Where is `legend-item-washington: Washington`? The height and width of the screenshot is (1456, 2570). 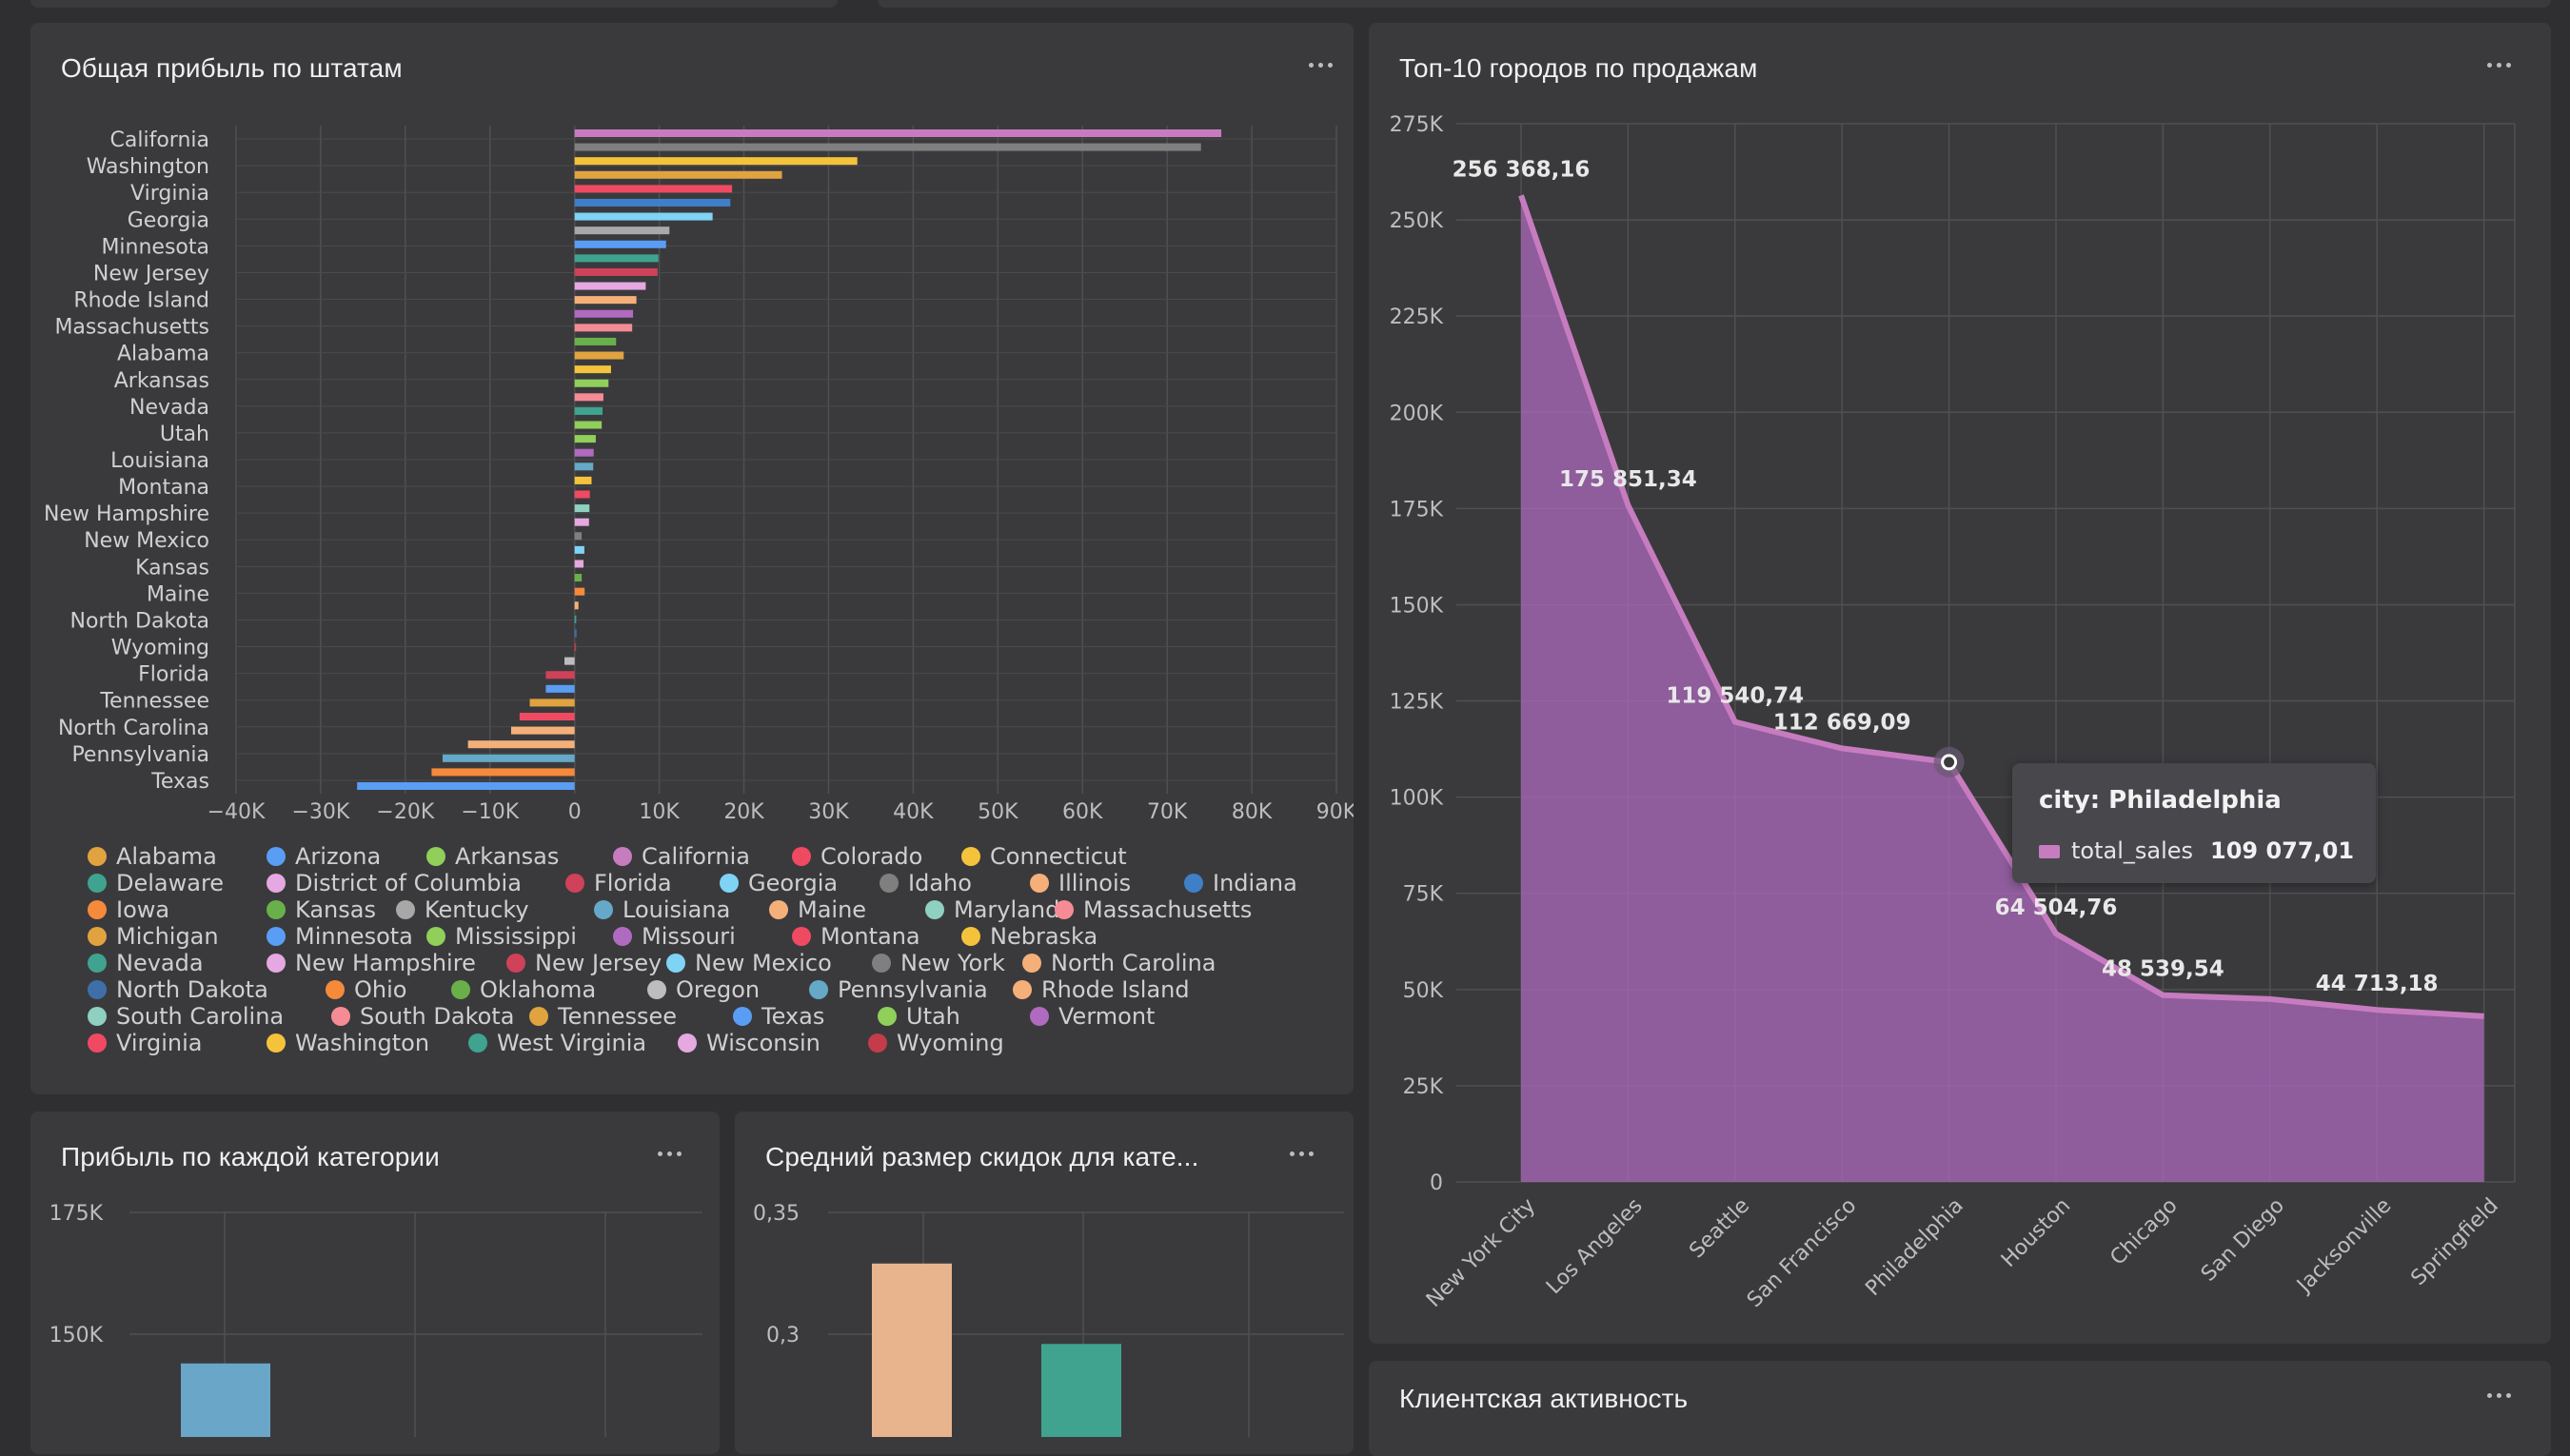 legend-item-washington: Washington is located at coordinates (348, 1043).